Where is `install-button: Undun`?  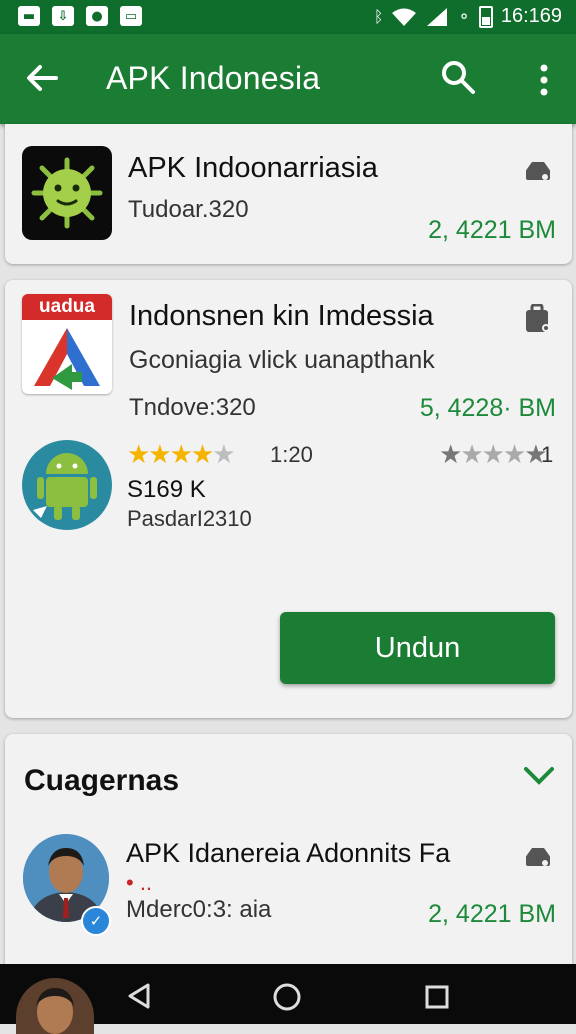 install-button: Undun is located at coordinates (417, 648).